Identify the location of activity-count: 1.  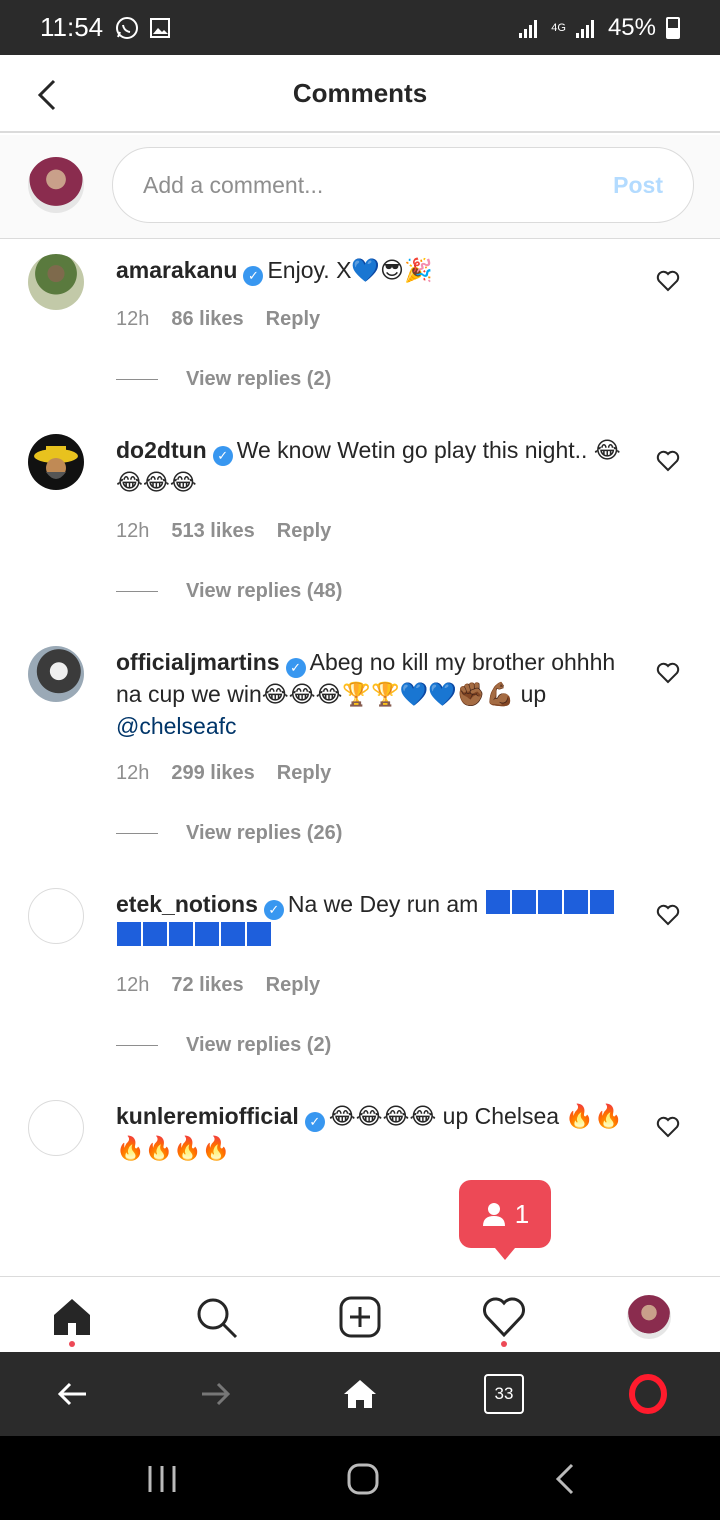
(522, 1213).